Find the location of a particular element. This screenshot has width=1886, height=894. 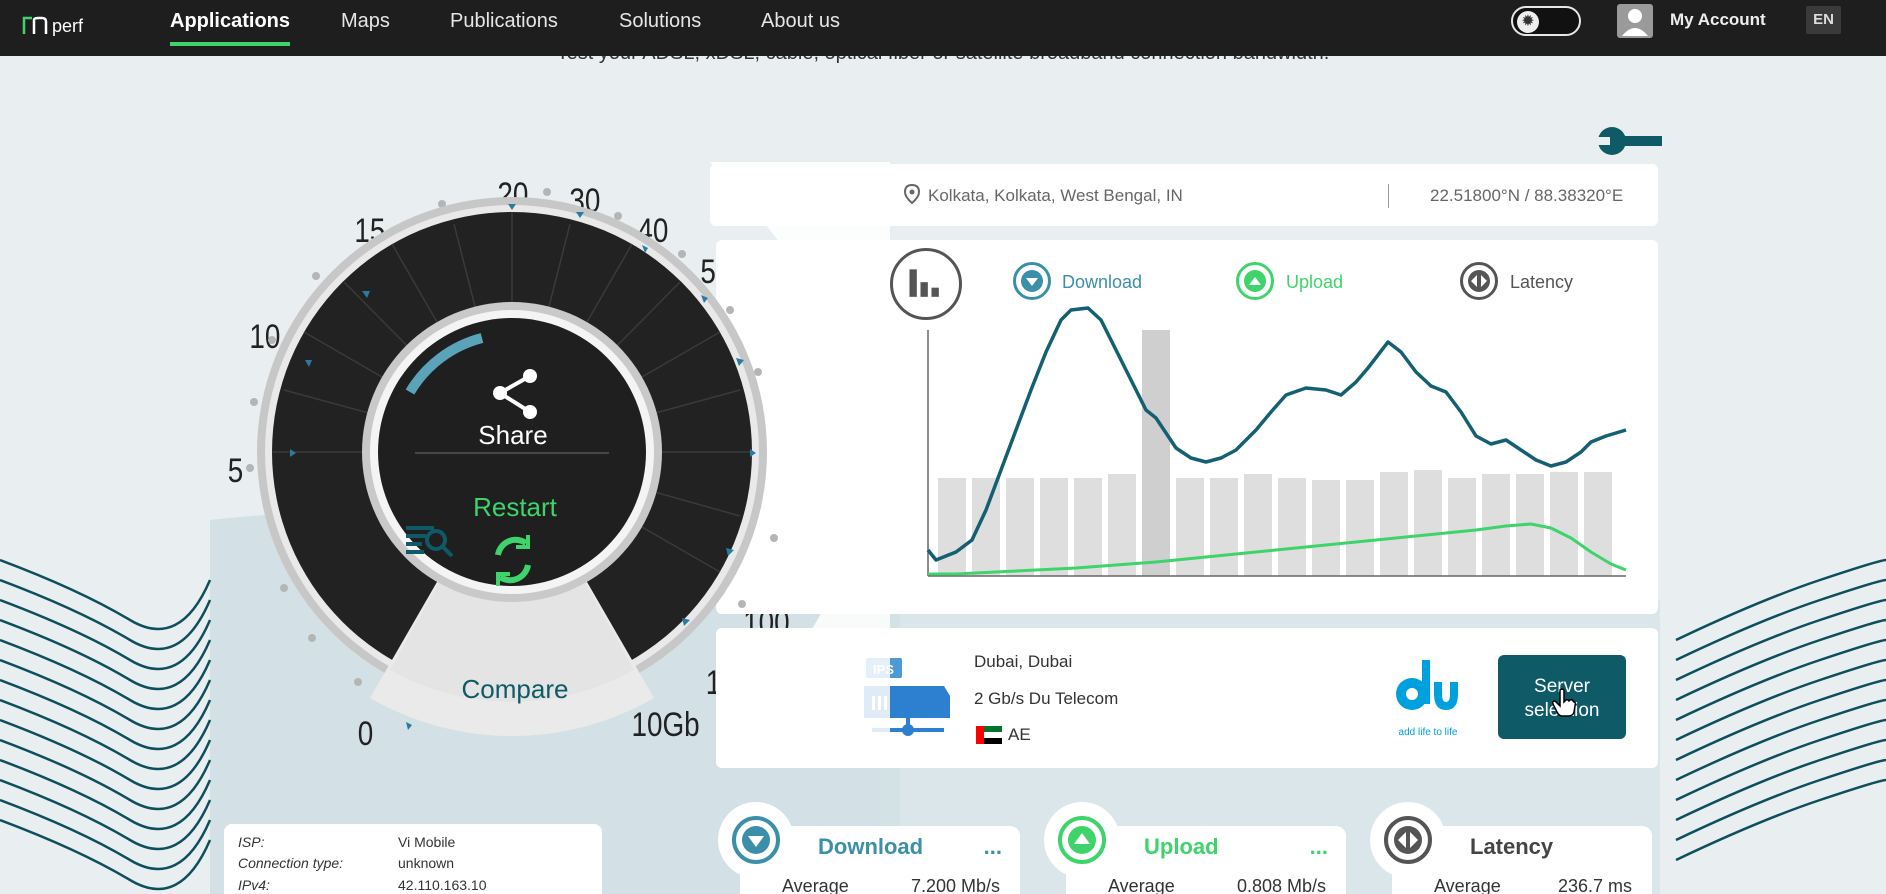

download-metric-card: Download ... Average 7.200 Mb/s is located at coordinates (869, 848).